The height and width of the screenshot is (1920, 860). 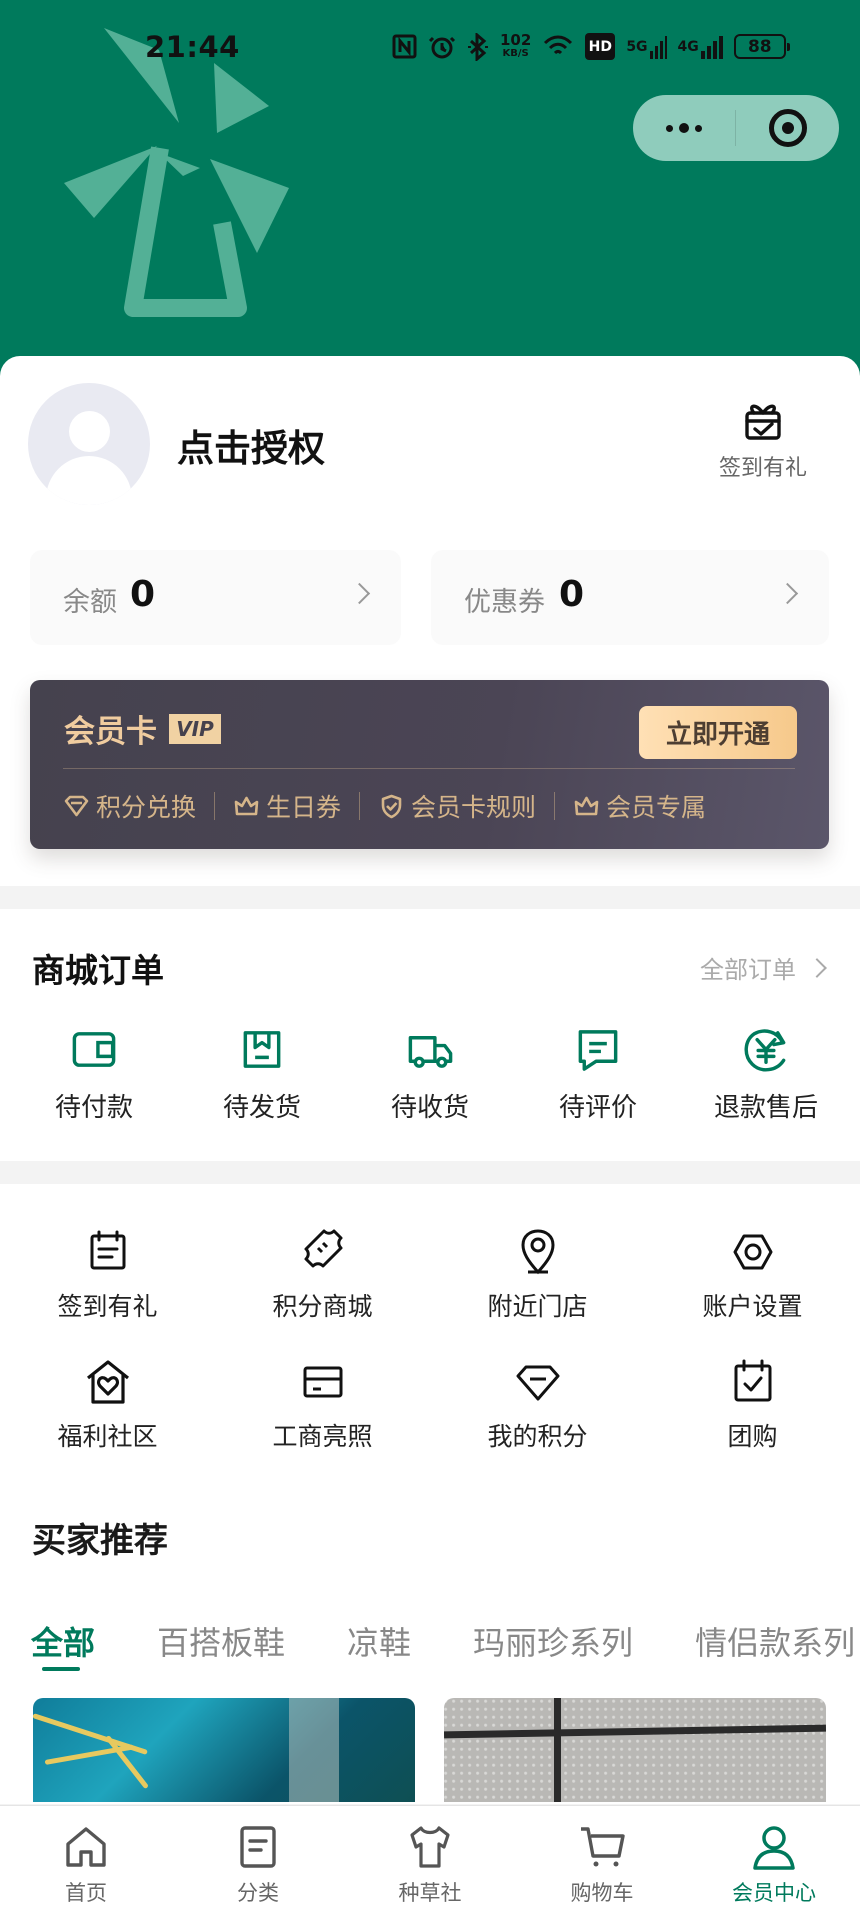 What do you see at coordinates (478, 46) in the screenshot?
I see `bluetooth-icon` at bounding box center [478, 46].